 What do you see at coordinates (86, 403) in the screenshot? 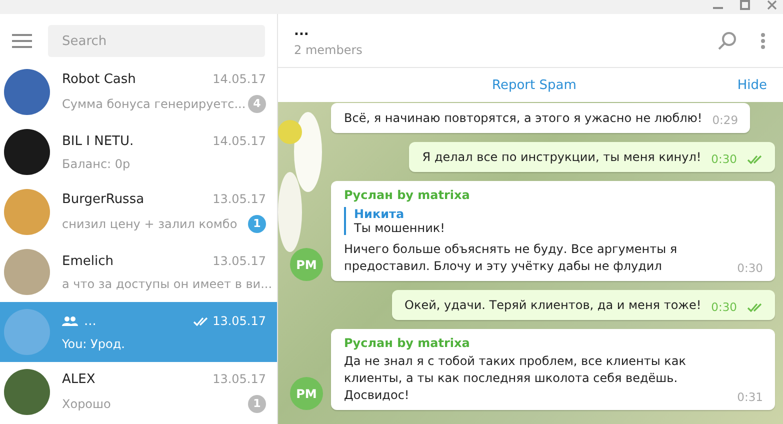
I see `message-preview: Хорошо` at bounding box center [86, 403].